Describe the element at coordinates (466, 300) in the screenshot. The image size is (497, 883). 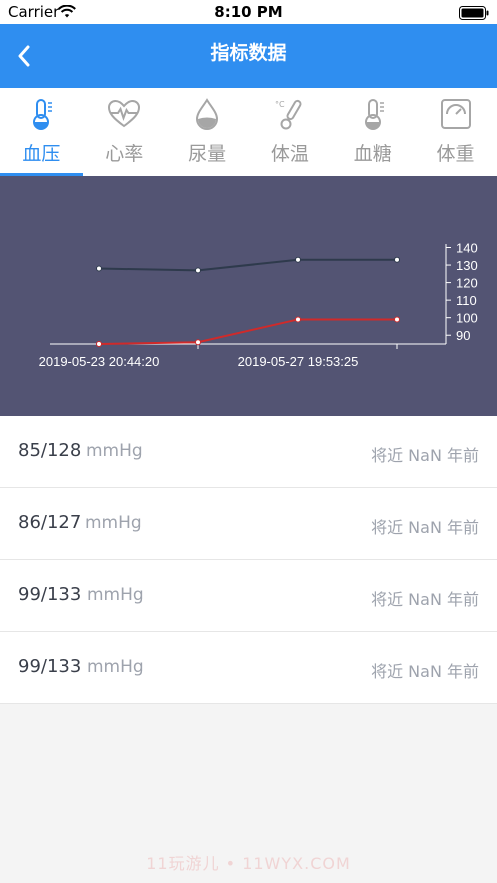
I see `y-tick-label: 110` at that location.